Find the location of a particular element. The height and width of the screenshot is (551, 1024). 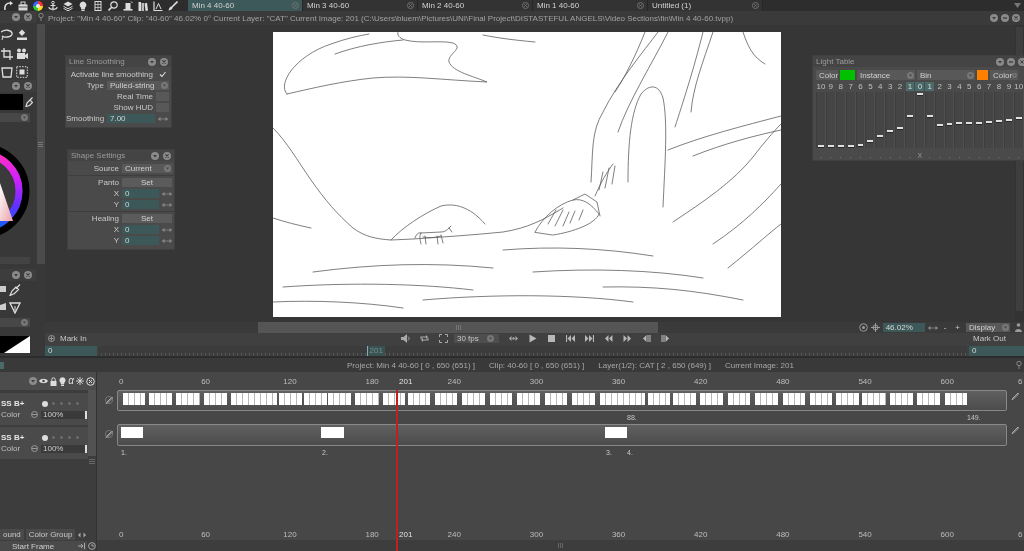

target-icon is located at coordinates (863, 327).